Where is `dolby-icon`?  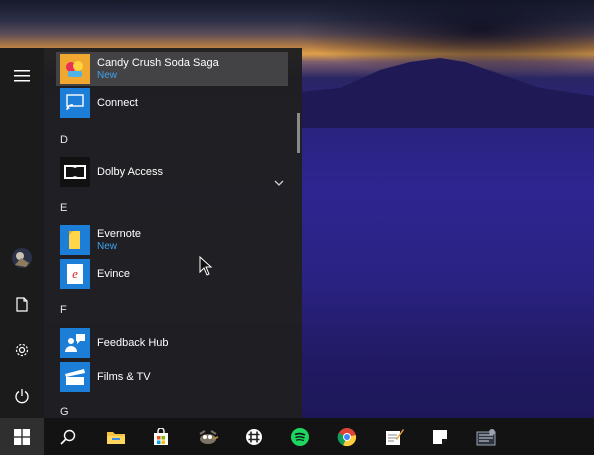
dolby-icon is located at coordinates (75, 172).